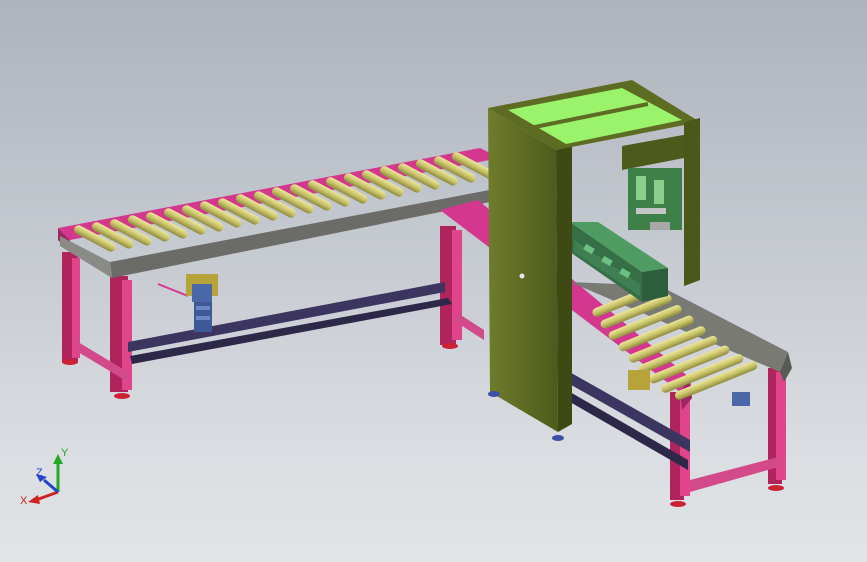 The height and width of the screenshot is (562, 867). I want to click on x-axis-arrow, so click(47, 496).